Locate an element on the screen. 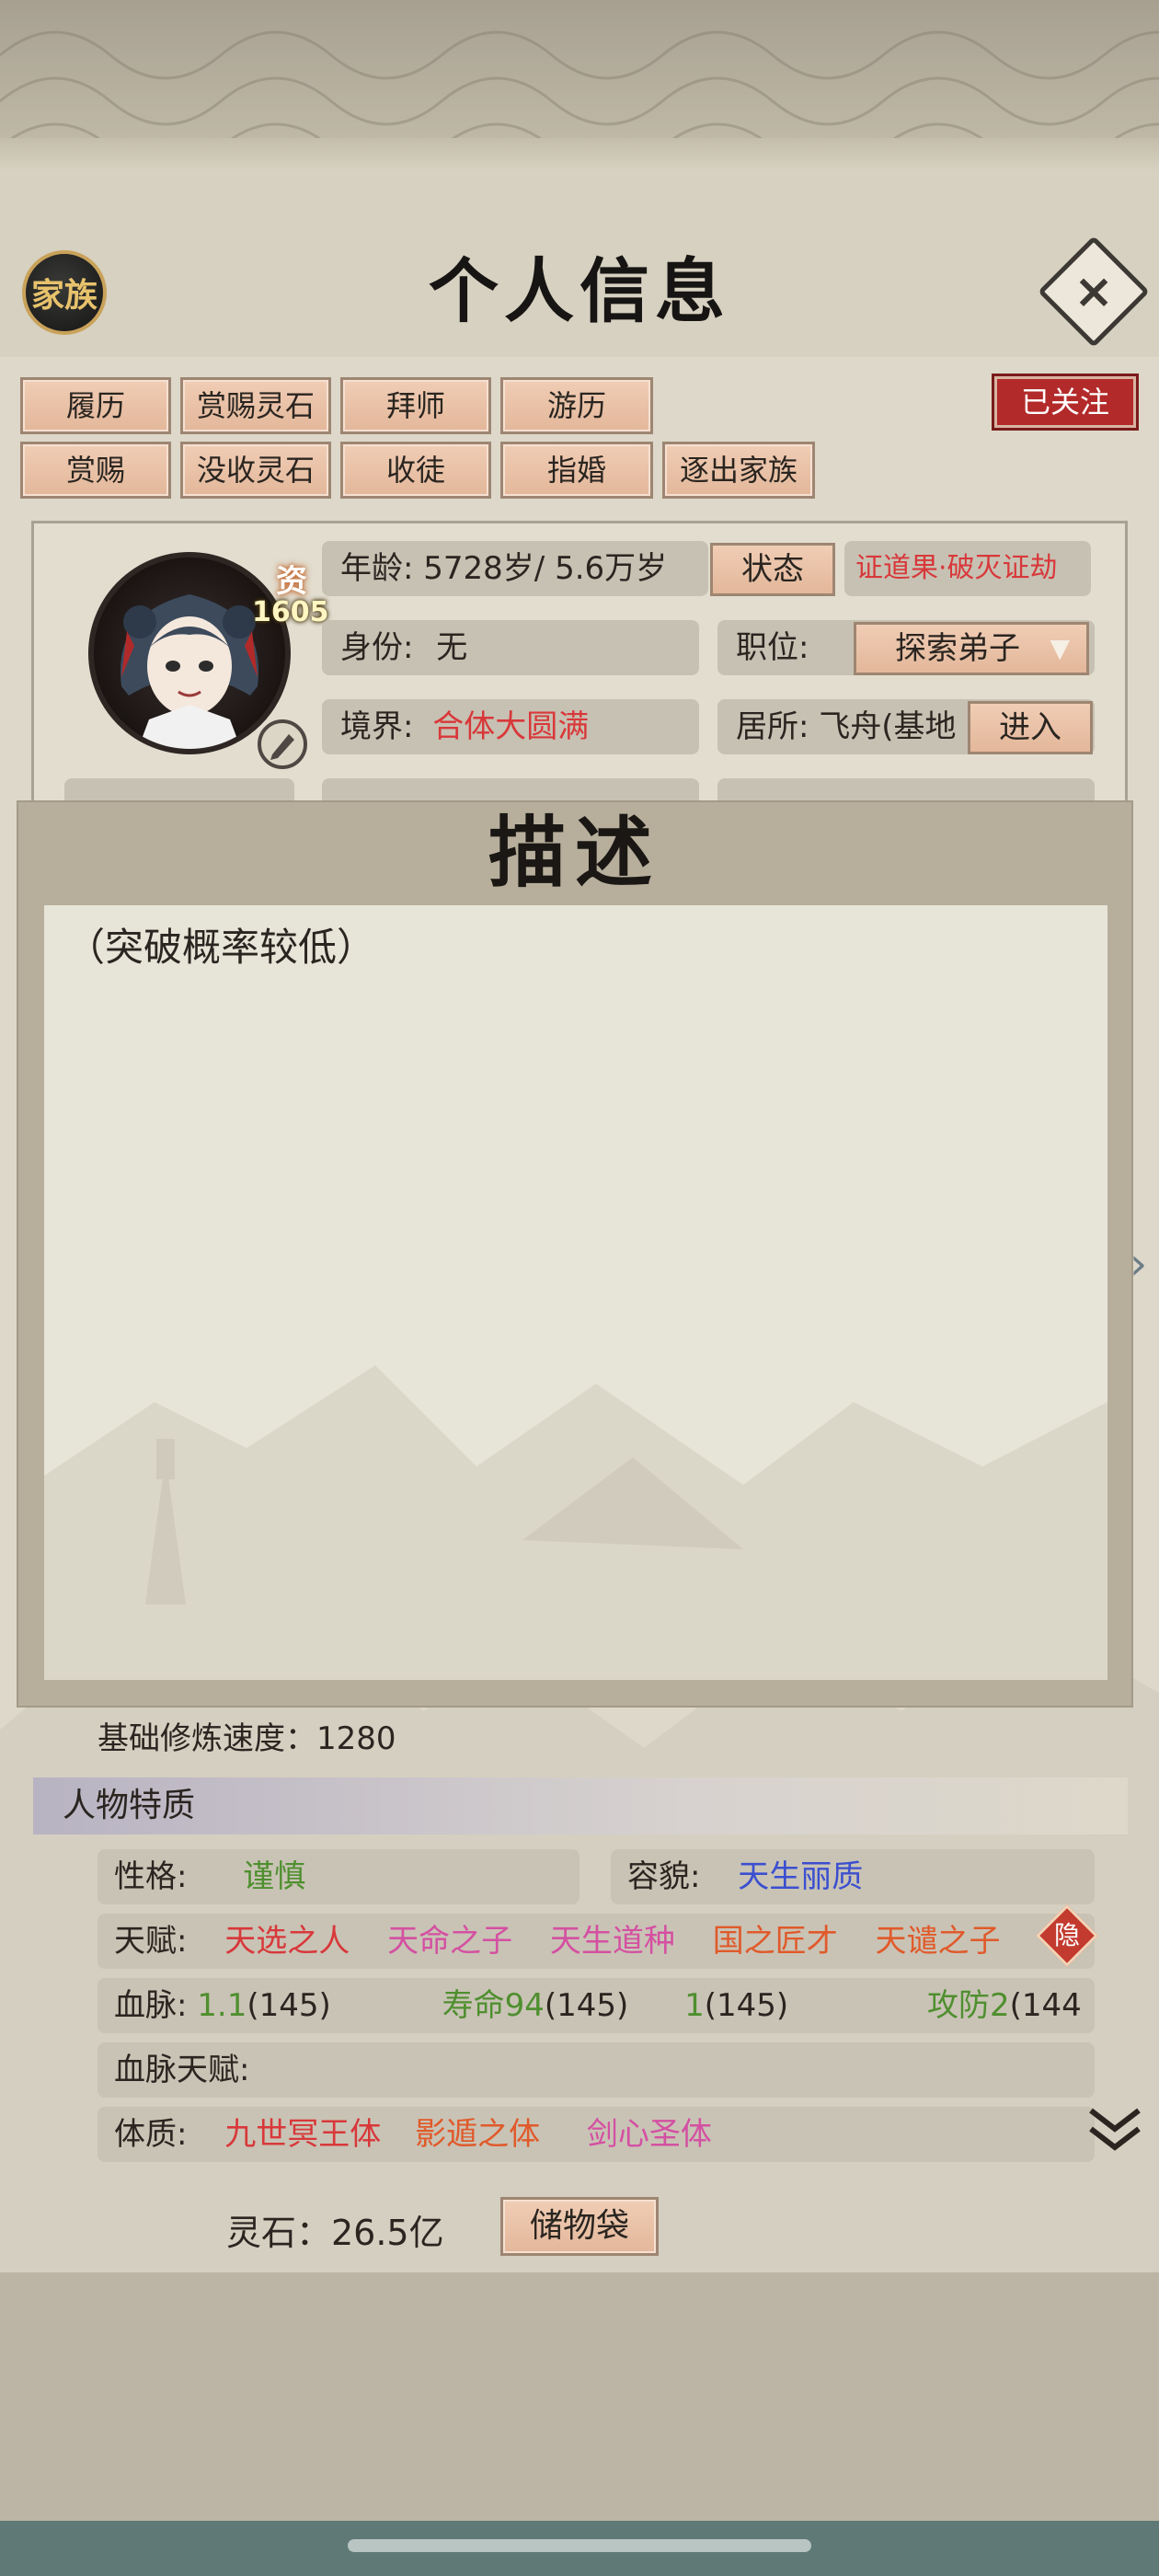 Image resolution: width=1159 pixels, height=2576 pixels. description-text: （突破概率较低） is located at coordinates (221, 947).